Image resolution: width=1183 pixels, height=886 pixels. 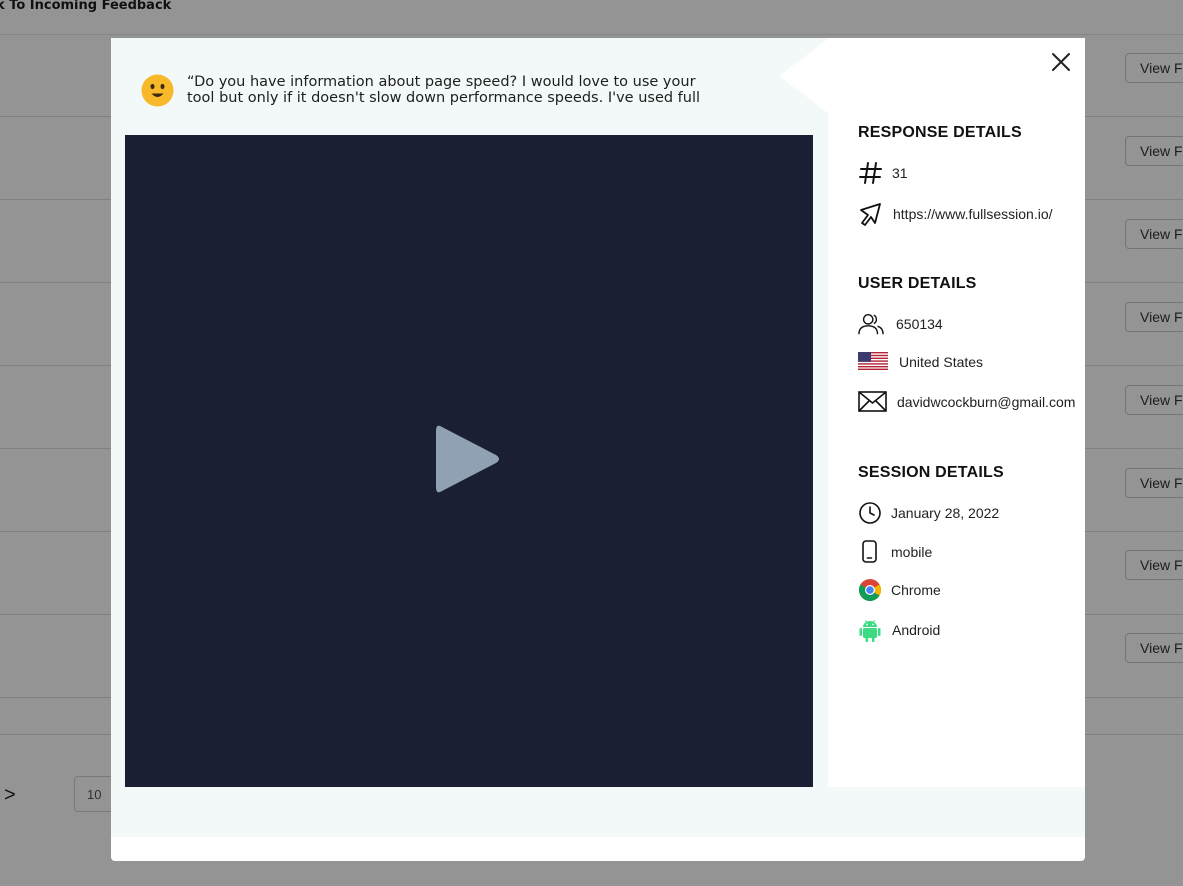 I want to click on hash-icon, so click(x=870, y=173).